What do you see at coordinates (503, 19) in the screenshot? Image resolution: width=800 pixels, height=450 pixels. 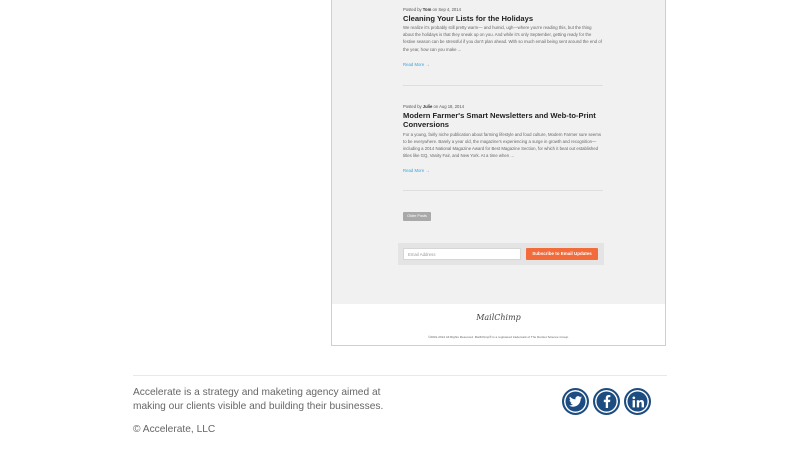 I see `post-title: Cleaning Your Lists for the Holidays` at bounding box center [503, 19].